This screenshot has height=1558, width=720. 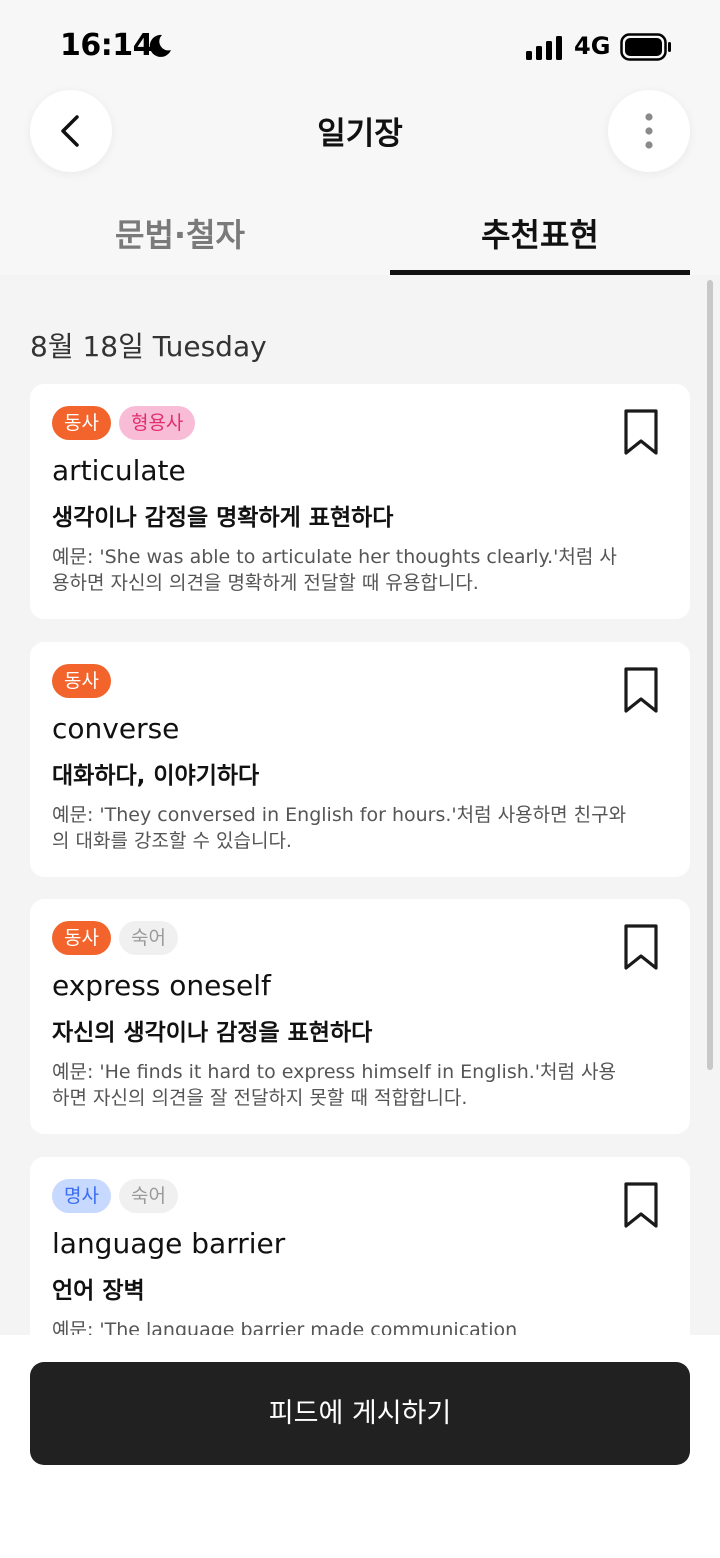 What do you see at coordinates (161, 985) in the screenshot?
I see `expression-word: express oneself` at bounding box center [161, 985].